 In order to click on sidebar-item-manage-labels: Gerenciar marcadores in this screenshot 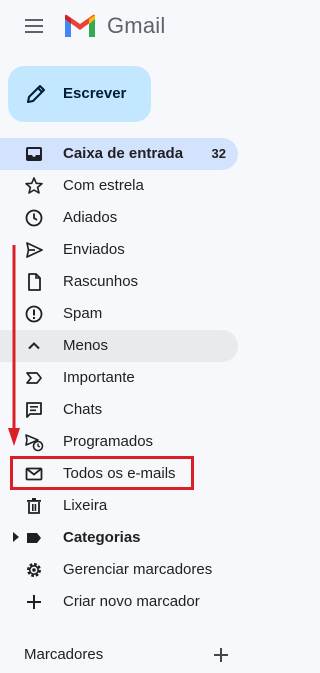, I will do `click(119, 570)`.